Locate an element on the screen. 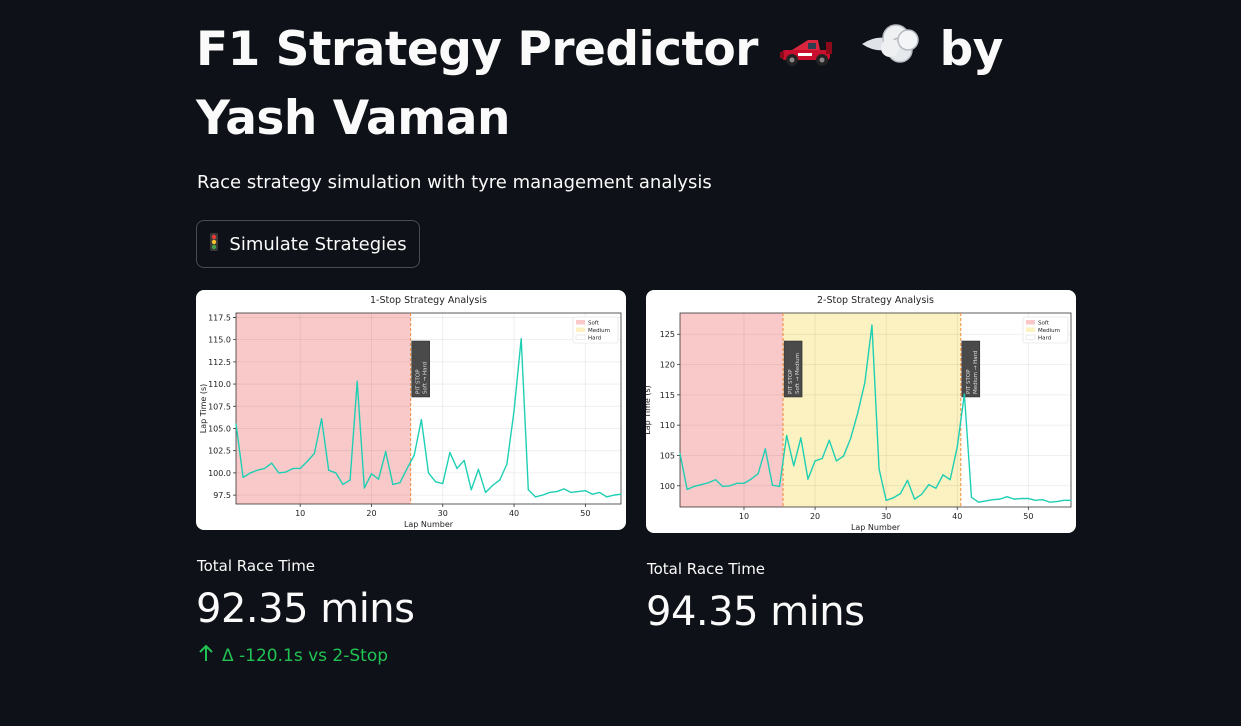 The width and height of the screenshot is (1241, 726). y-tick-label: 100 is located at coordinates (667, 486).